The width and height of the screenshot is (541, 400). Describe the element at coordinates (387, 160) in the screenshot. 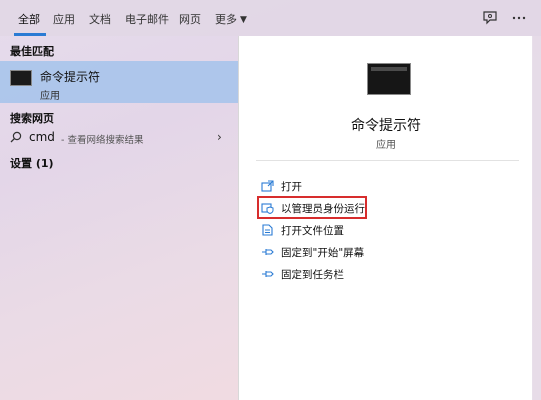

I see `divider` at that location.